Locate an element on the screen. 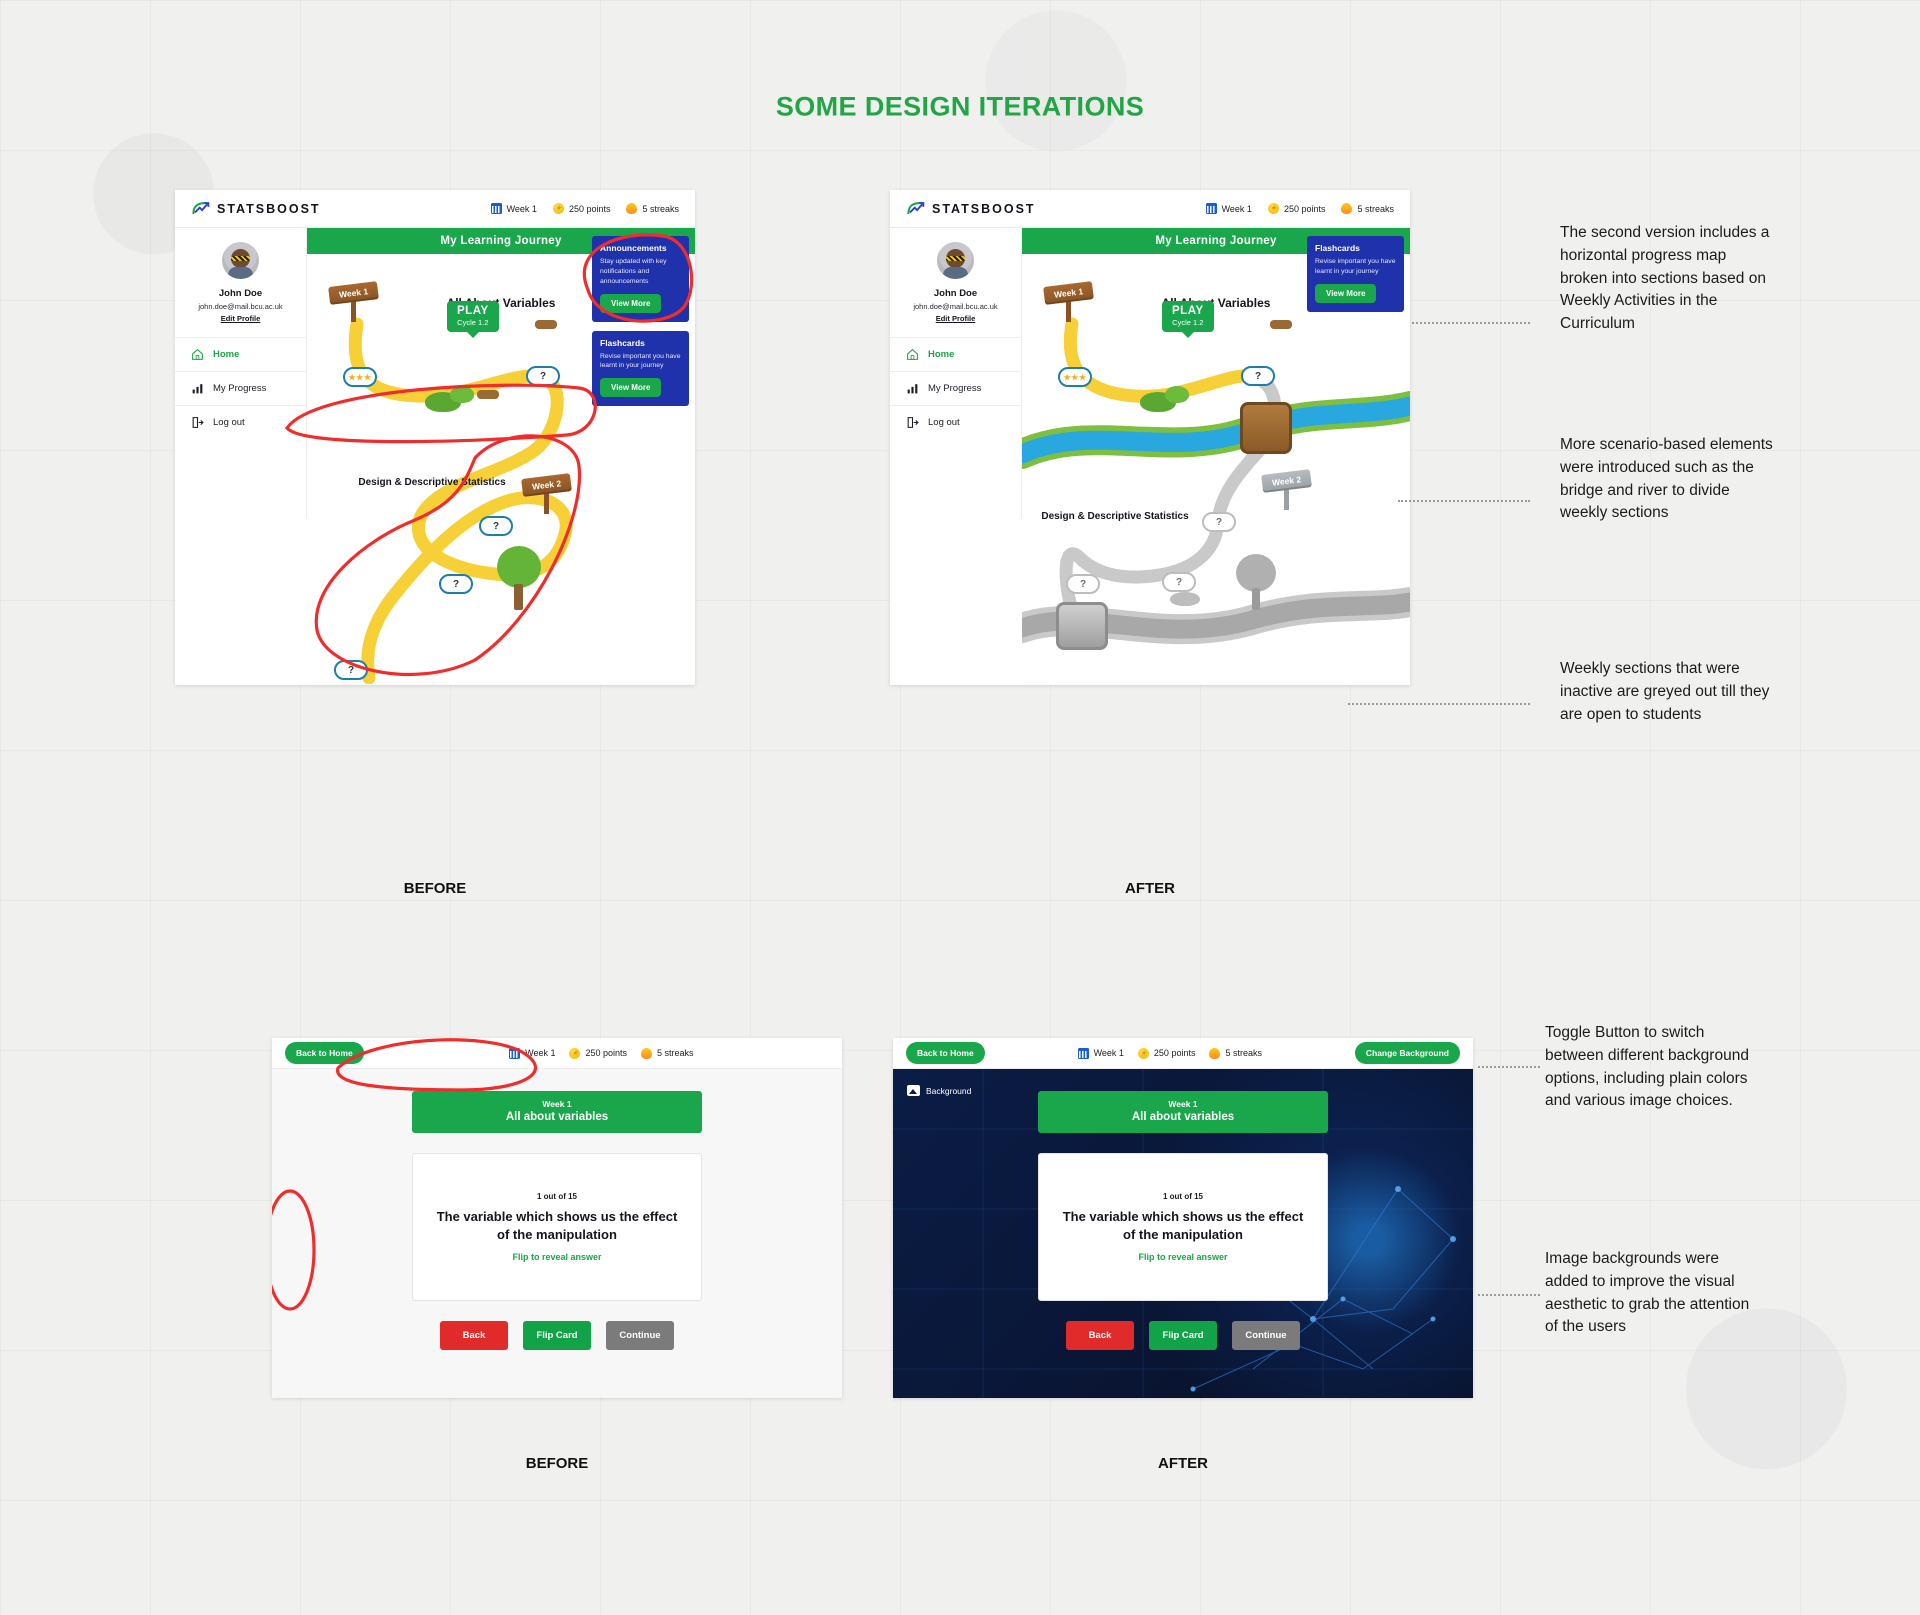 This screenshot has width=1920, height=1615. tree-trunk-icon is located at coordinates (518, 597).